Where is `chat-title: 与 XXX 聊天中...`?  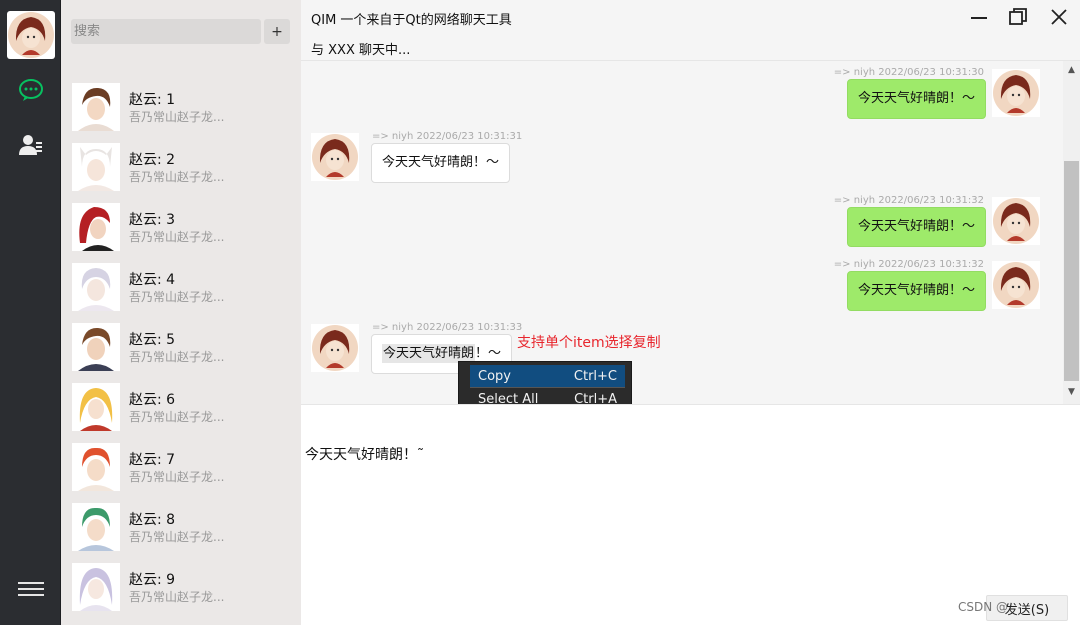 chat-title: 与 XXX 聊天中... is located at coordinates (361, 50).